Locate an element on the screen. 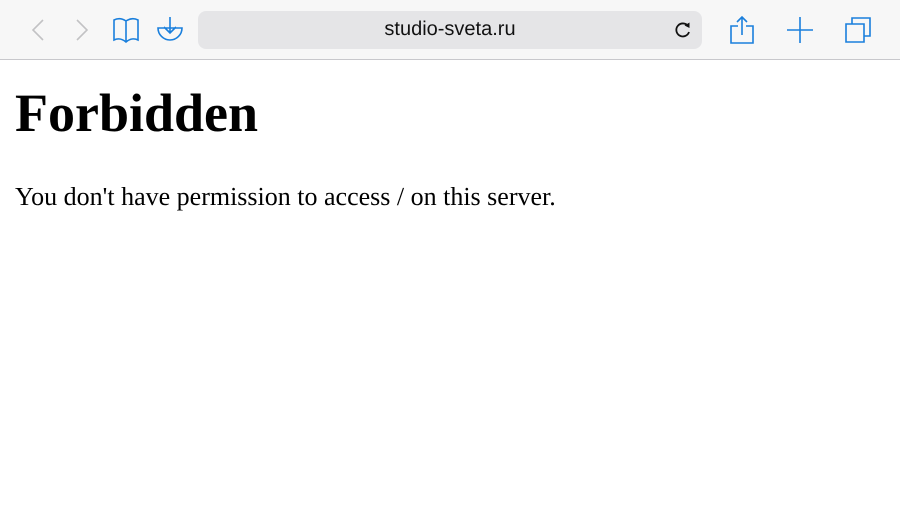 The image size is (900, 505). url-text: studio-sveta.ru is located at coordinates (450, 29).